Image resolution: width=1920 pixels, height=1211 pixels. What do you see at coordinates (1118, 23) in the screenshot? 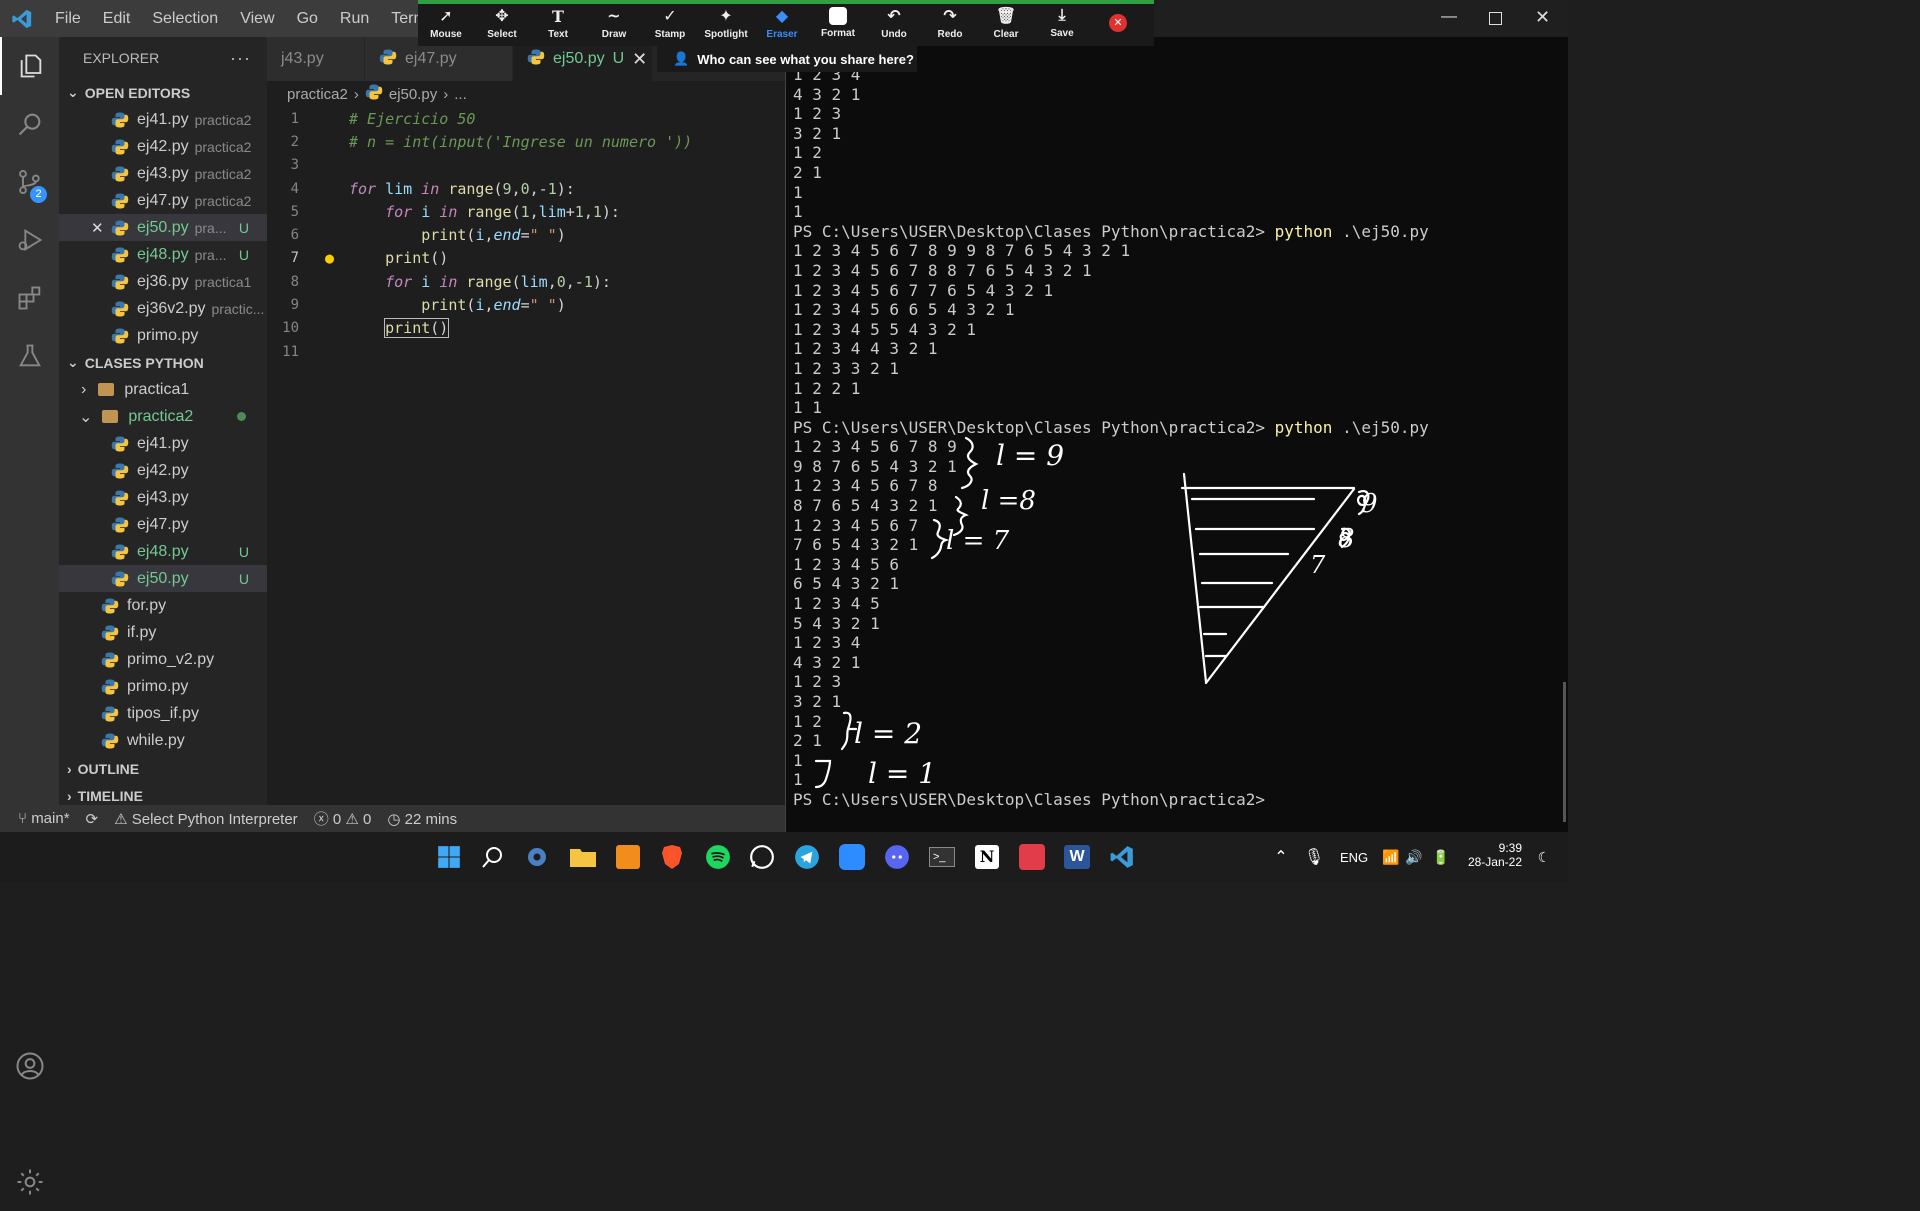
I see `close-toolbar-button: ✕` at bounding box center [1118, 23].